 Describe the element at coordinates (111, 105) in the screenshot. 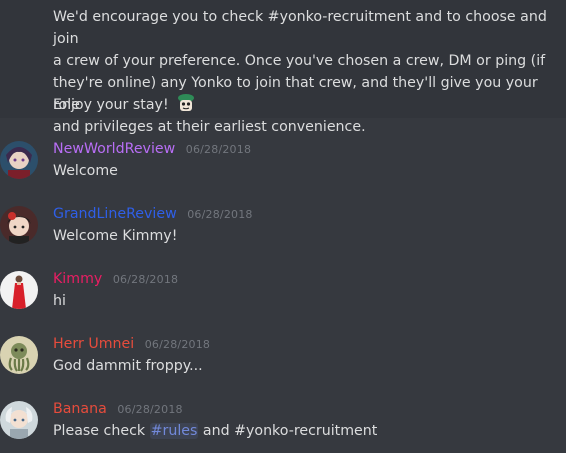

I see `enjoy-text: Enjoy your stay!` at that location.